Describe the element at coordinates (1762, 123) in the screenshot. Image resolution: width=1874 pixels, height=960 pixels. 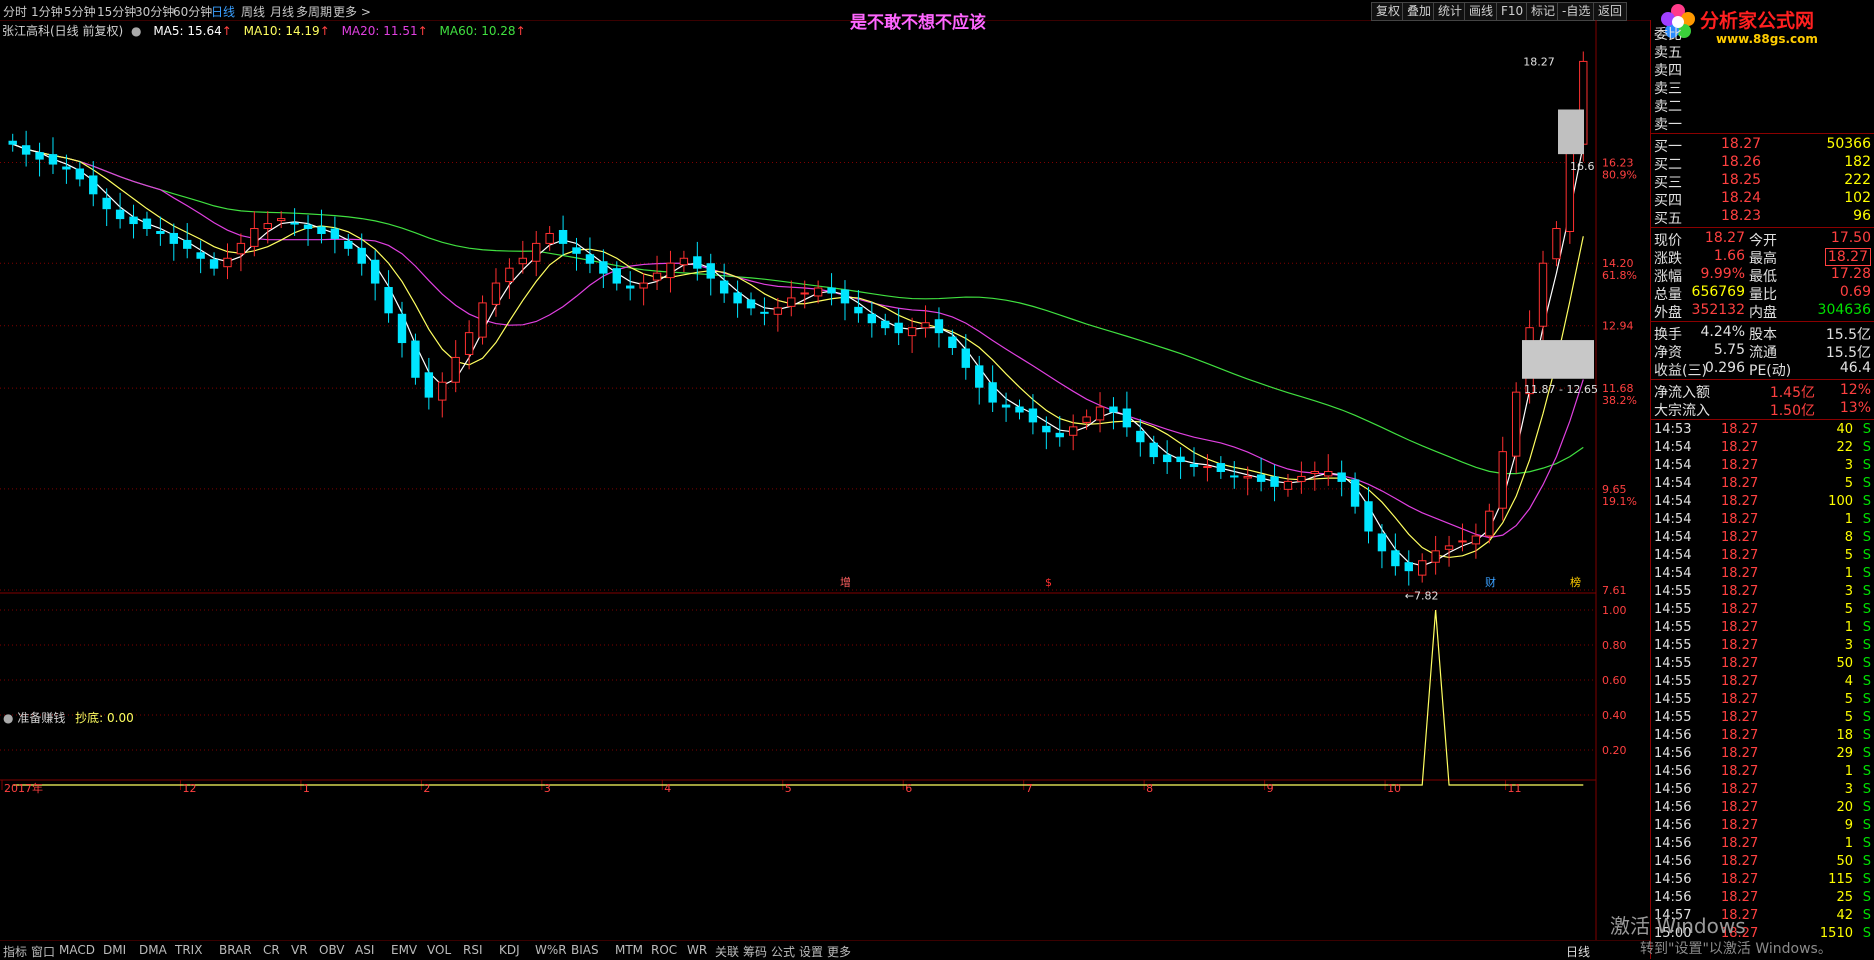
I see `sell-level-row: 卖一` at that location.